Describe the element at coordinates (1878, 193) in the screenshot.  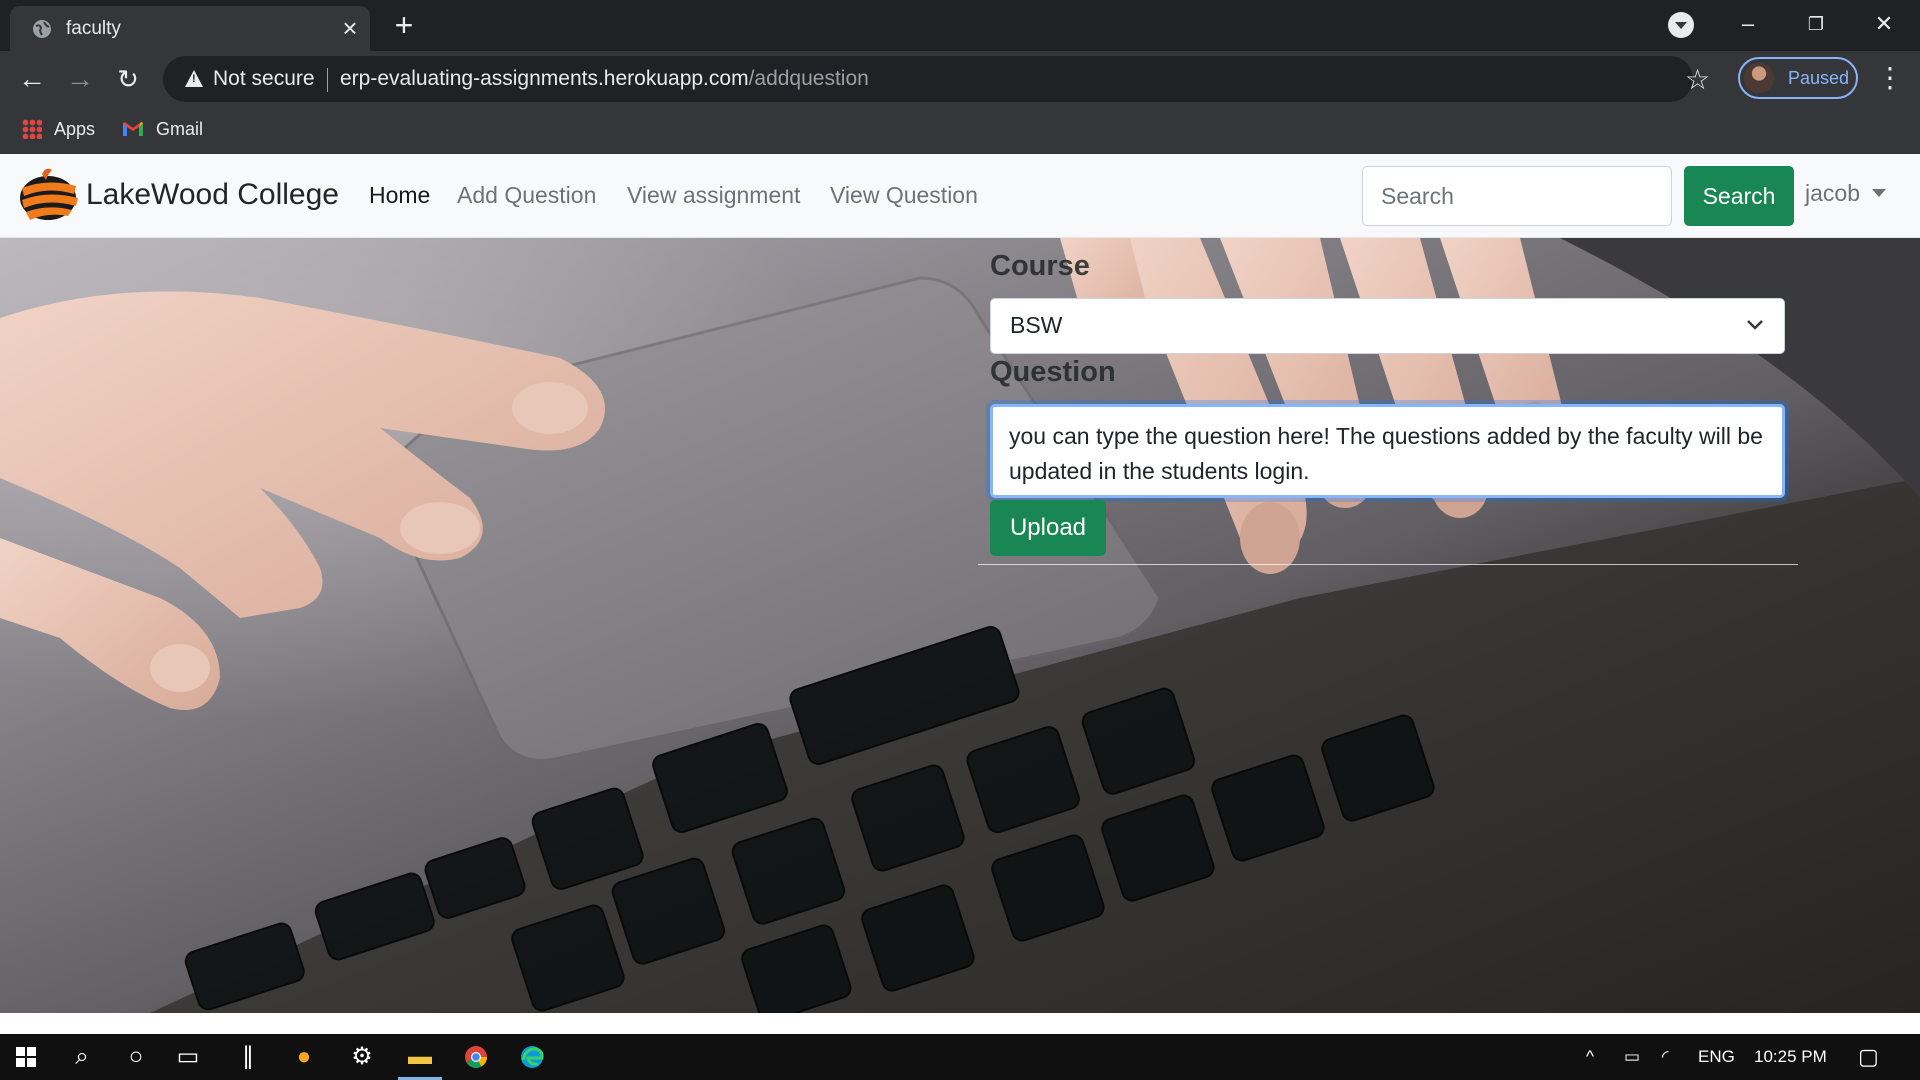
I see `caret-down-icon` at that location.